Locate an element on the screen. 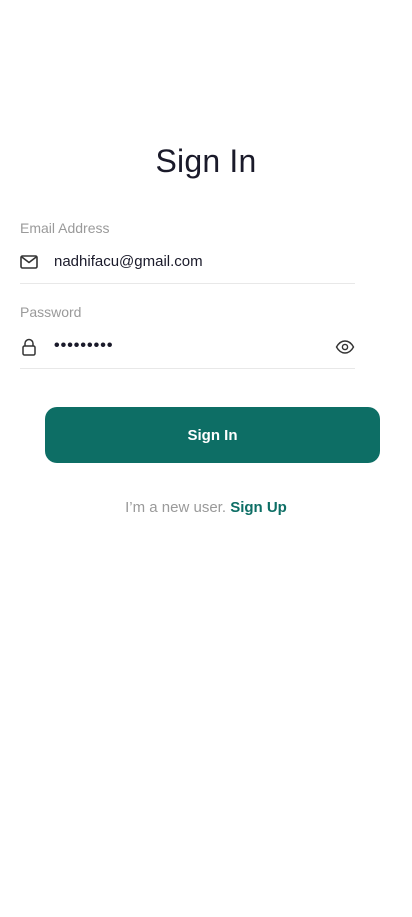 Image resolution: width=412 pixels, height=917 pixels. password-label: Password is located at coordinates (51, 312).